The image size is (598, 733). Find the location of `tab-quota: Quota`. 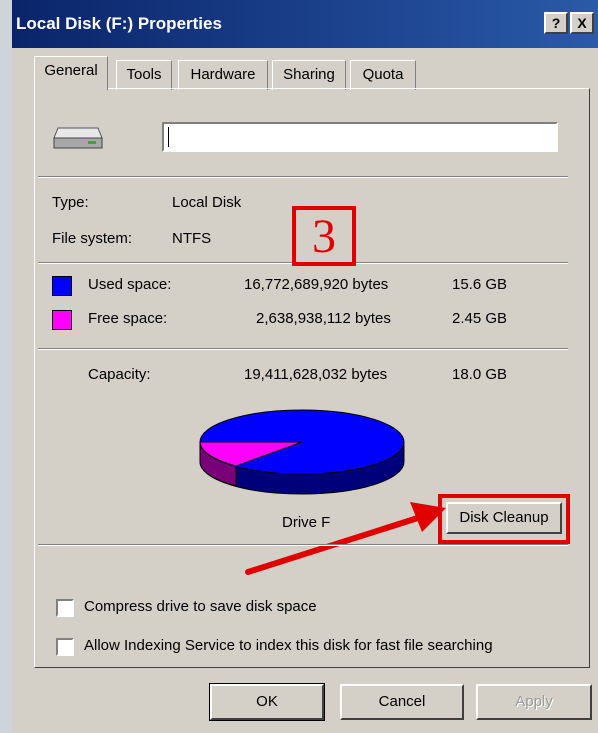

tab-quota: Quota is located at coordinates (383, 75).